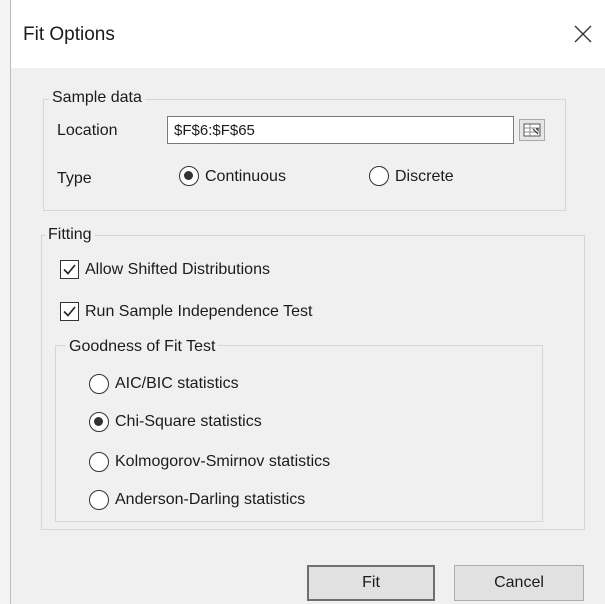 Image resolution: width=605 pixels, height=604 pixels. What do you see at coordinates (308, 34) in the screenshot?
I see `title-bar: Fit Options` at bounding box center [308, 34].